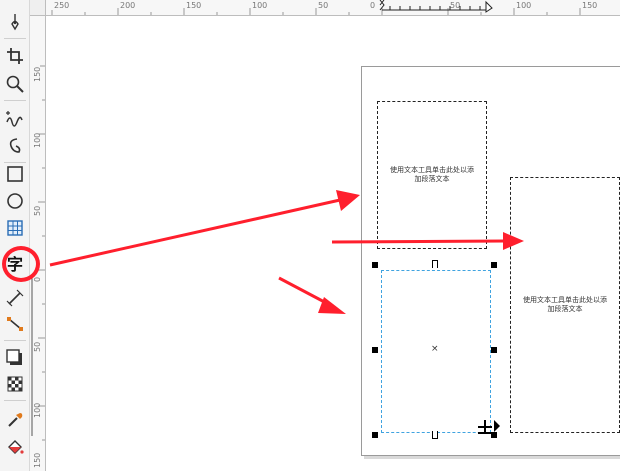 The width and height of the screenshot is (620, 471). I want to click on ruler-label: 250, so click(62, 5).